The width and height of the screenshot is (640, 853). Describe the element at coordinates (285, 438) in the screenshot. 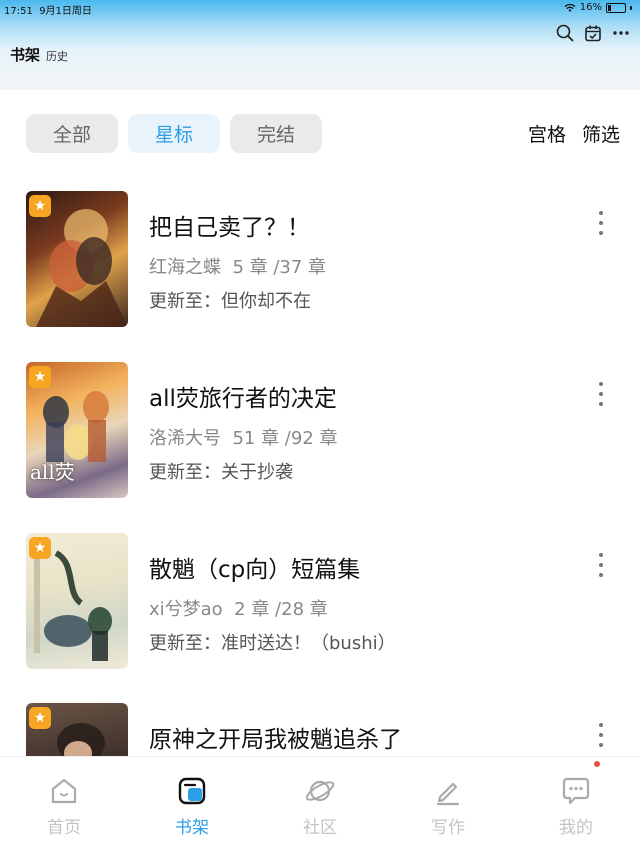

I see `book-progress: 51 章 /92 章` at that location.